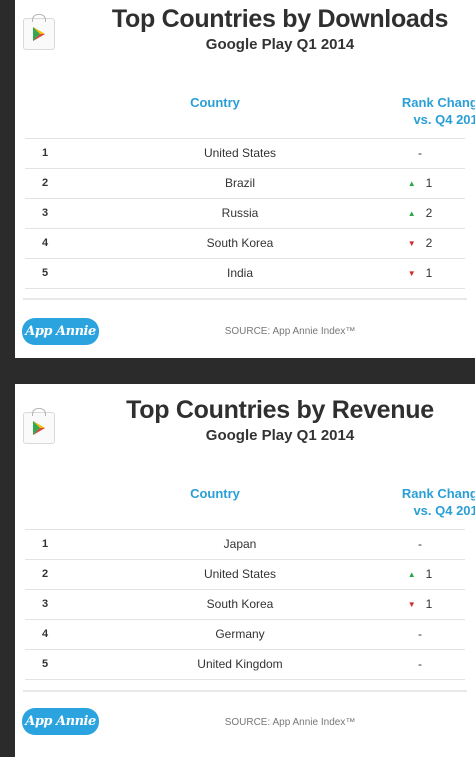  I want to click on table-row: 1 Japan -, so click(245, 545).